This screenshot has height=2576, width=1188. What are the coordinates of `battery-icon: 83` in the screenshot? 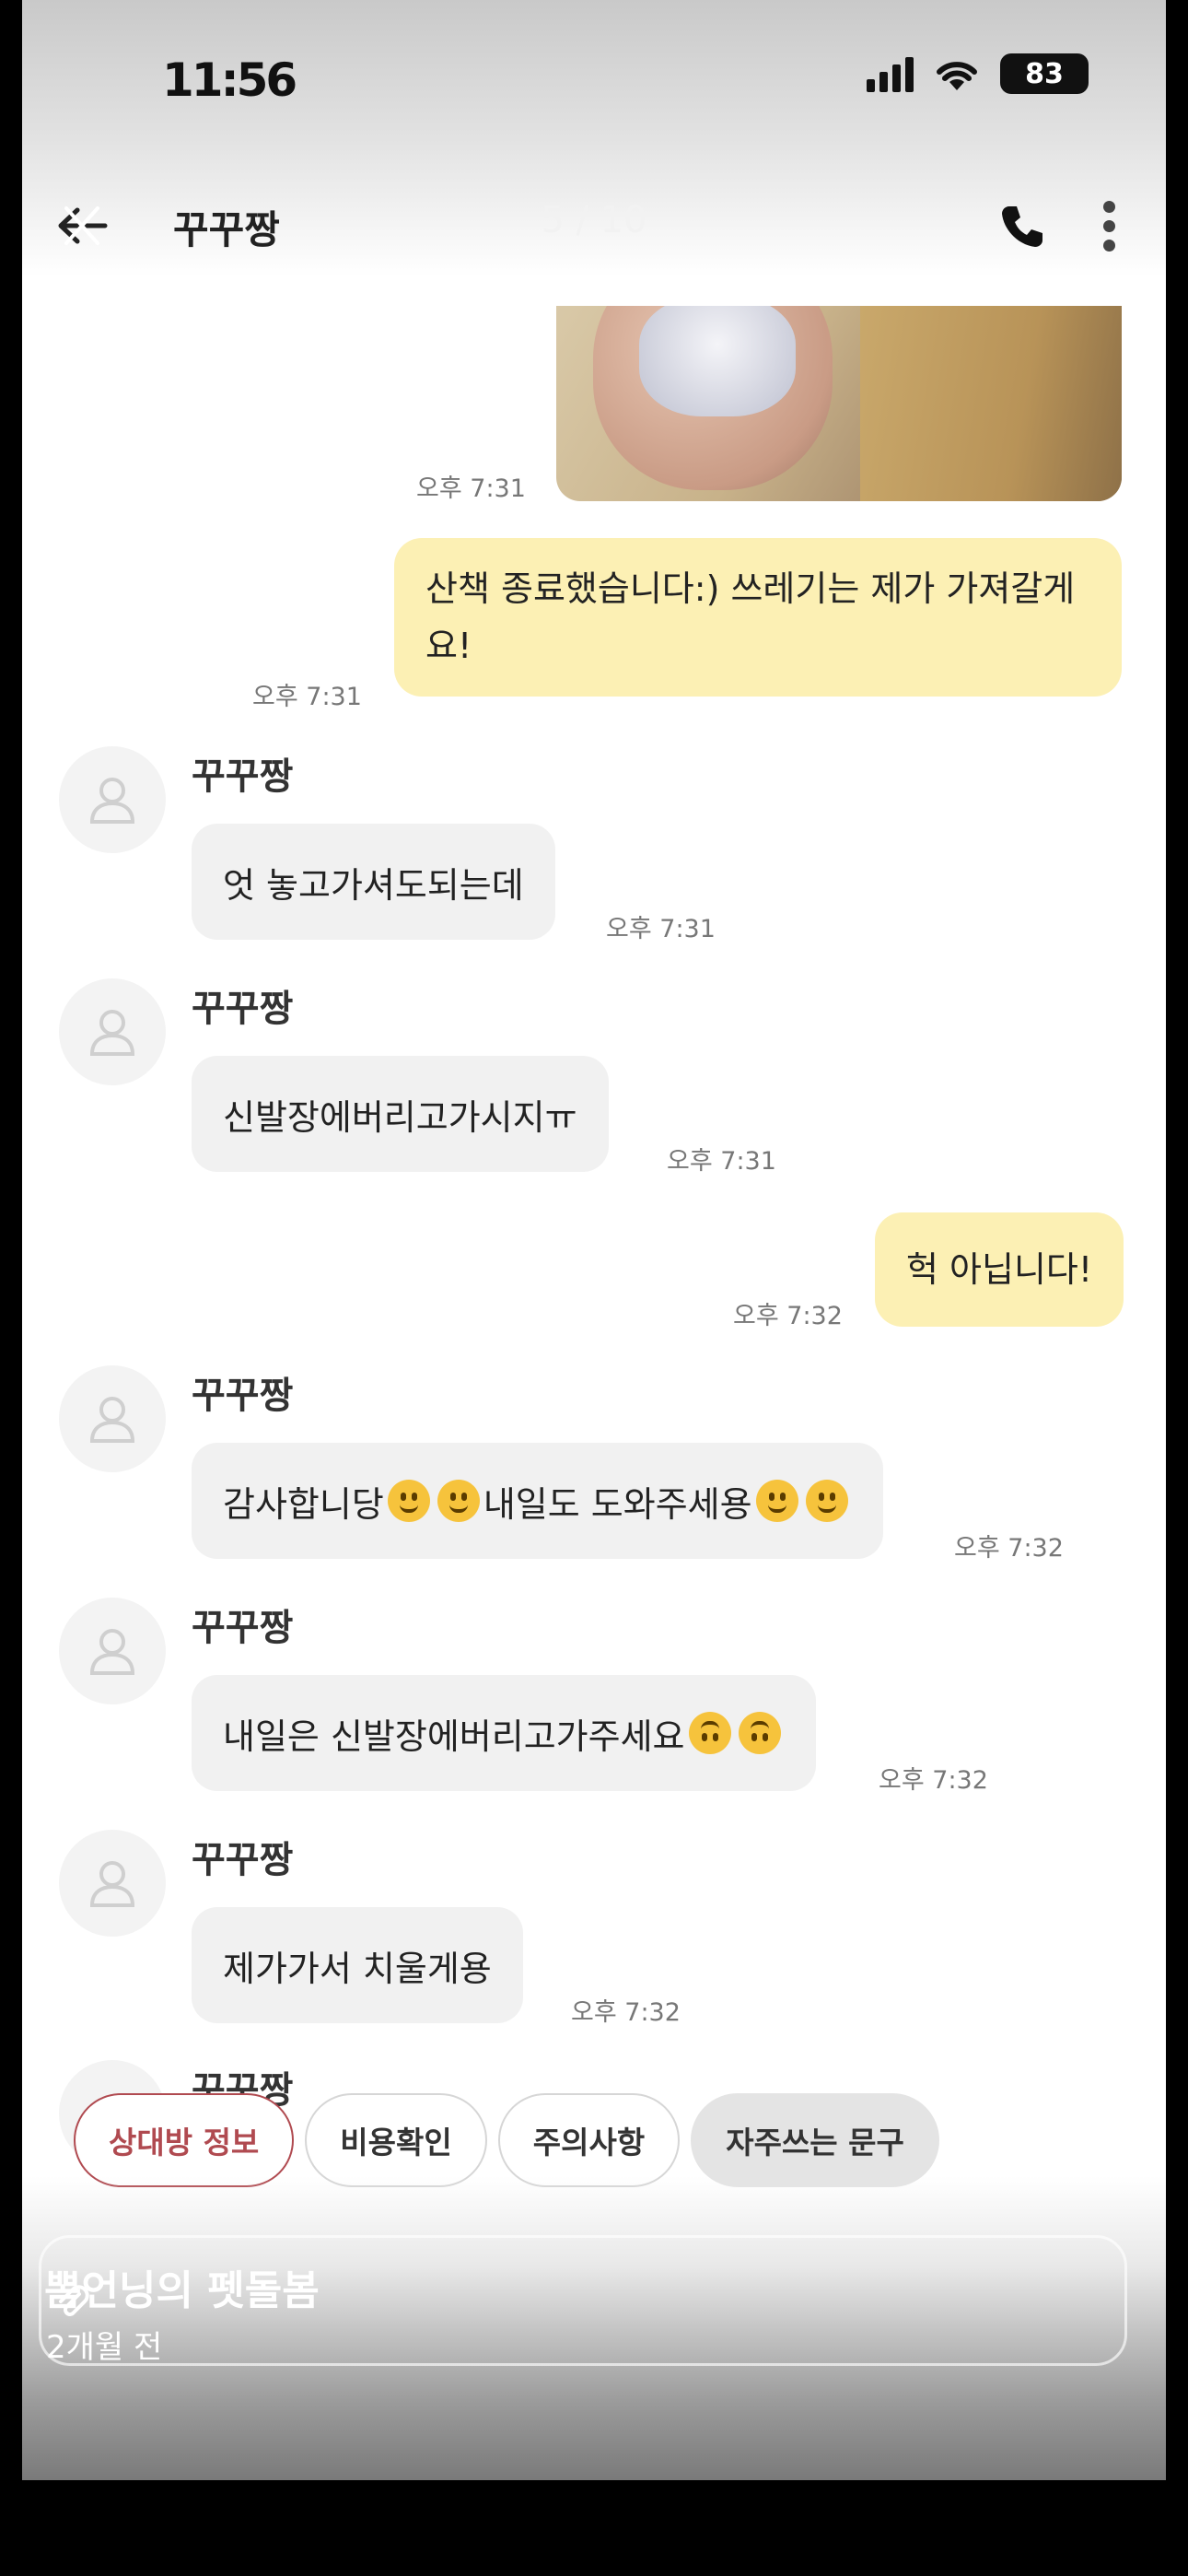 It's located at (1044, 73).